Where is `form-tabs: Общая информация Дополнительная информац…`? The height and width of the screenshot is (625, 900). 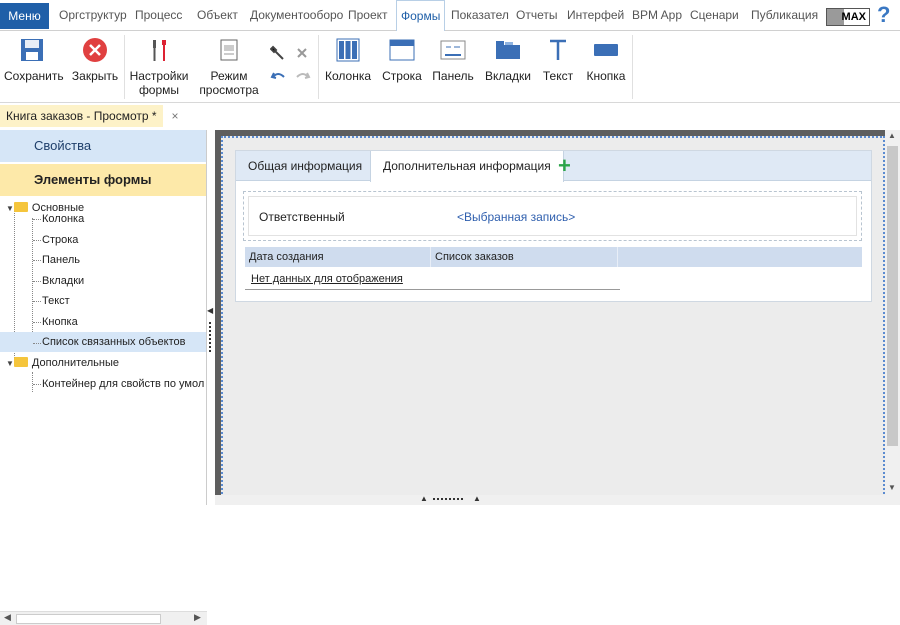 form-tabs: Общая информация Дополнительная информац… is located at coordinates (553, 166).